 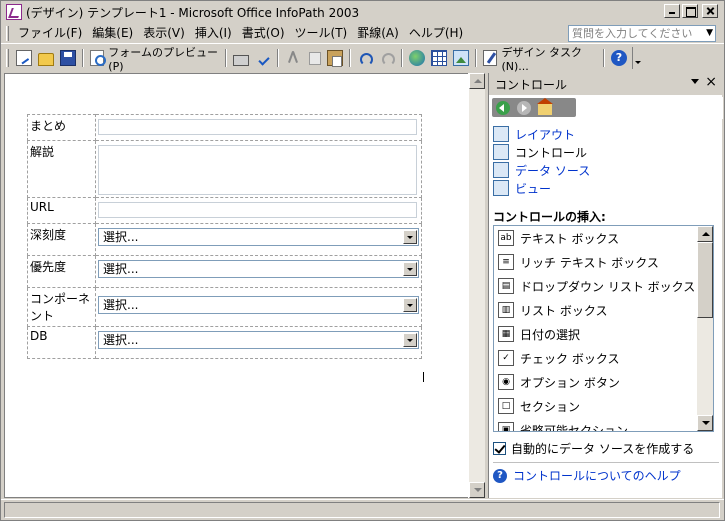 I want to click on task-link-0: レイアウト, so click(x=541, y=134).